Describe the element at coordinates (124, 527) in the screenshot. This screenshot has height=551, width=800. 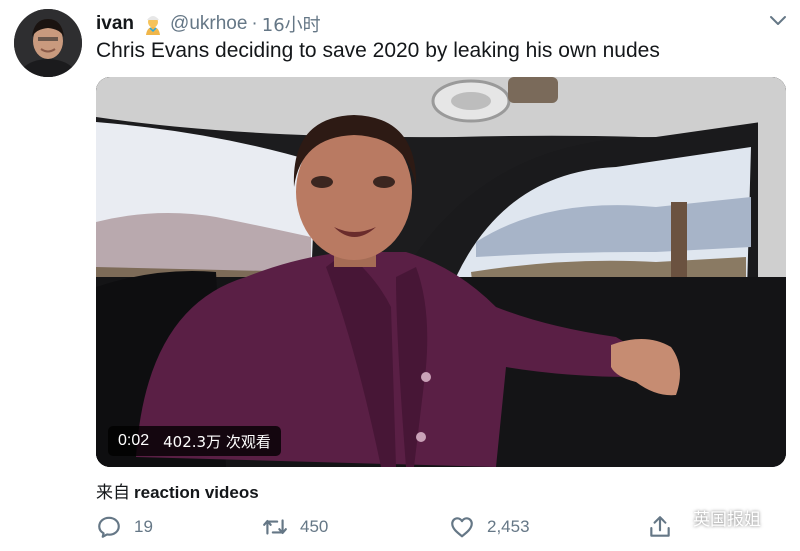
I see `reply-button: 19` at that location.